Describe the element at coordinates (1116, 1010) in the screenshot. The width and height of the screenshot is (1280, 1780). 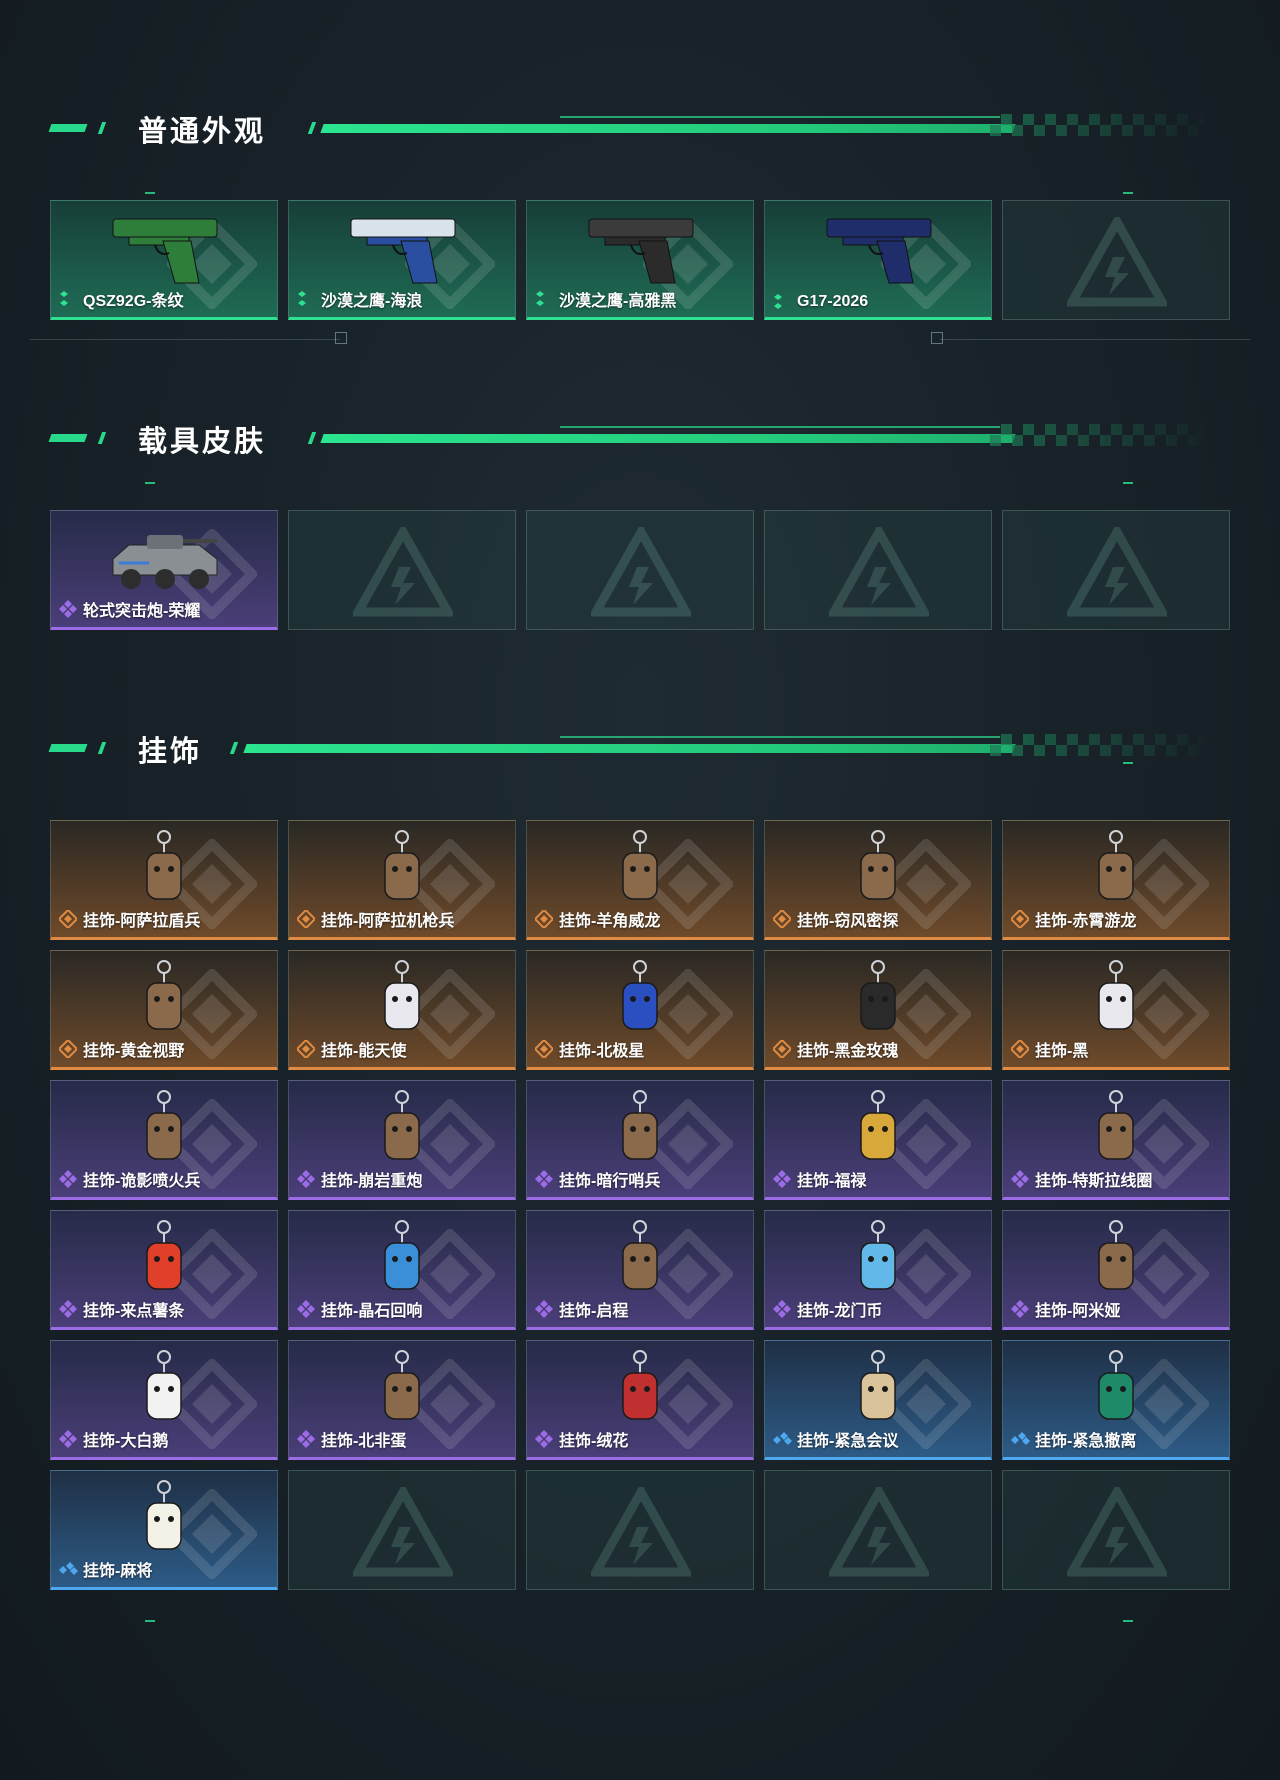
I see `item-card: 挂饰-黑` at that location.